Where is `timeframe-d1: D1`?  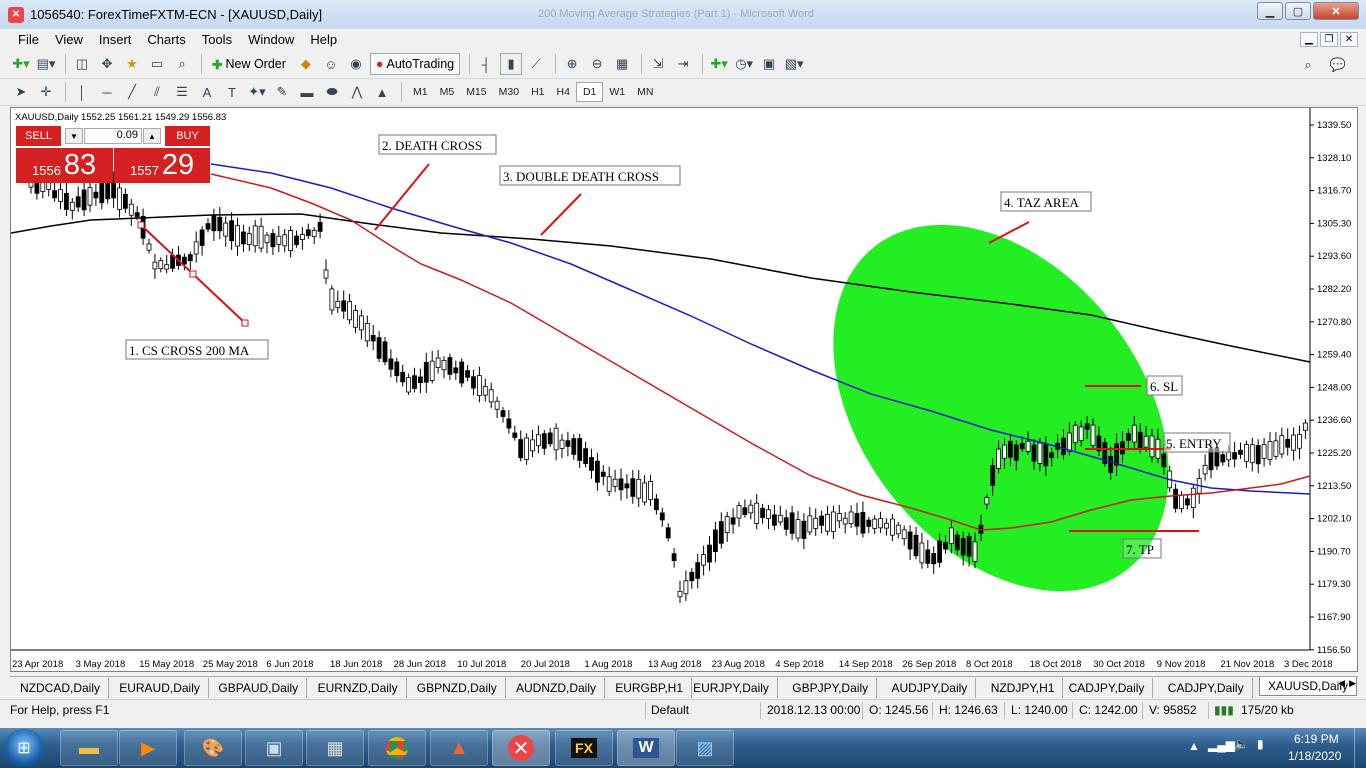 timeframe-d1: D1 is located at coordinates (589, 92).